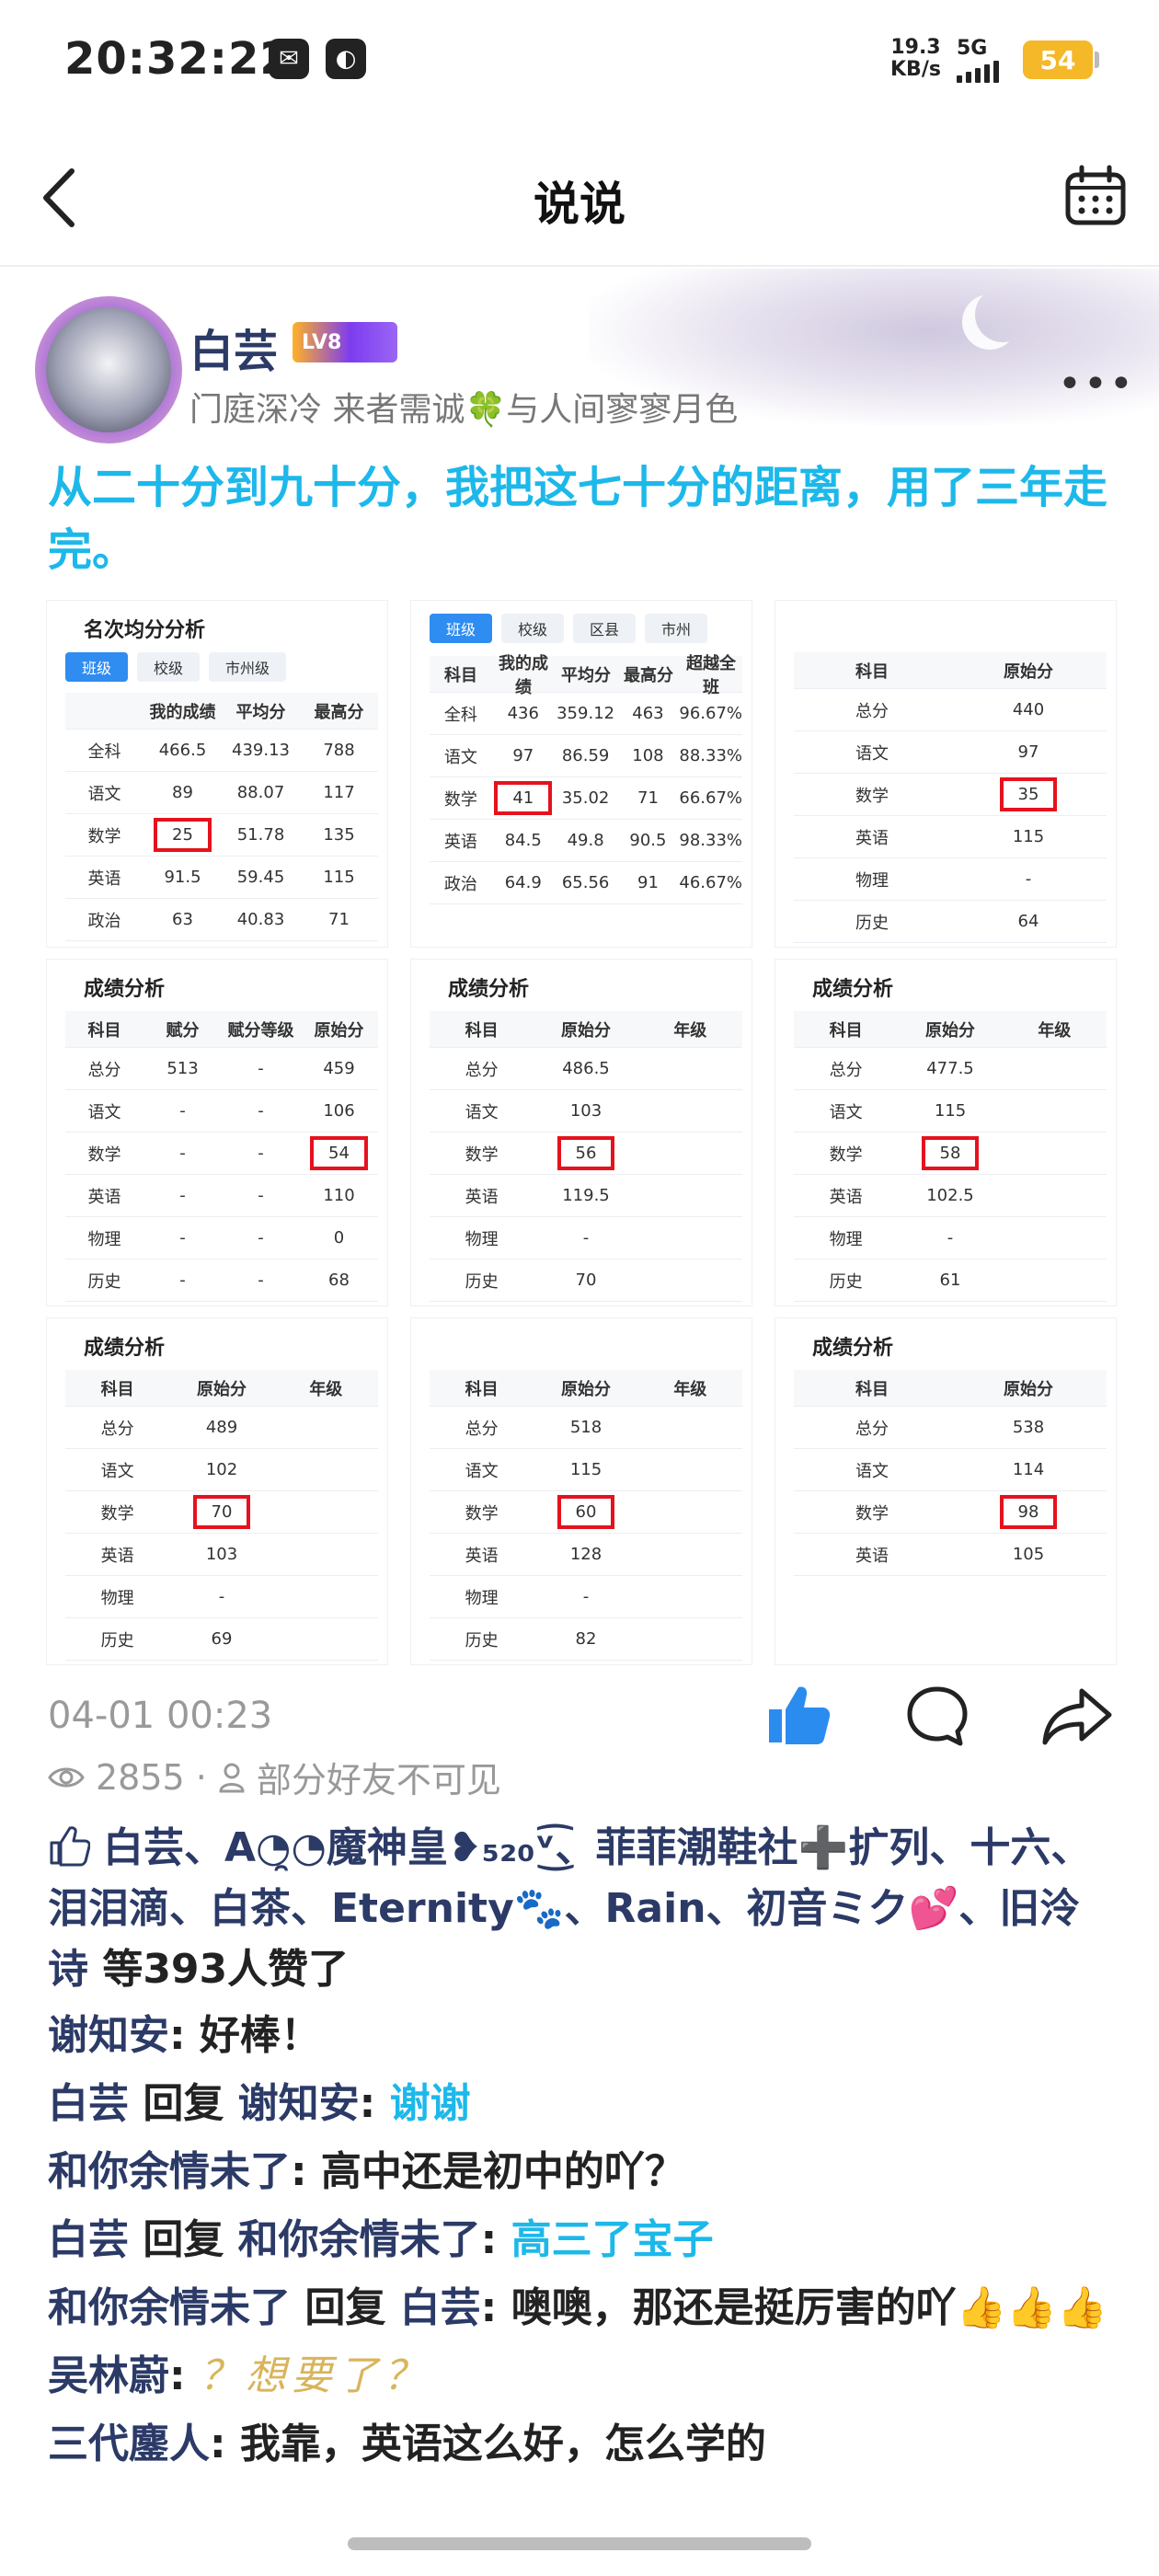 Image resolution: width=1159 pixels, height=2576 pixels. Describe the element at coordinates (523, 840) in the screenshot. I see `score-cell: 84.5` at that location.